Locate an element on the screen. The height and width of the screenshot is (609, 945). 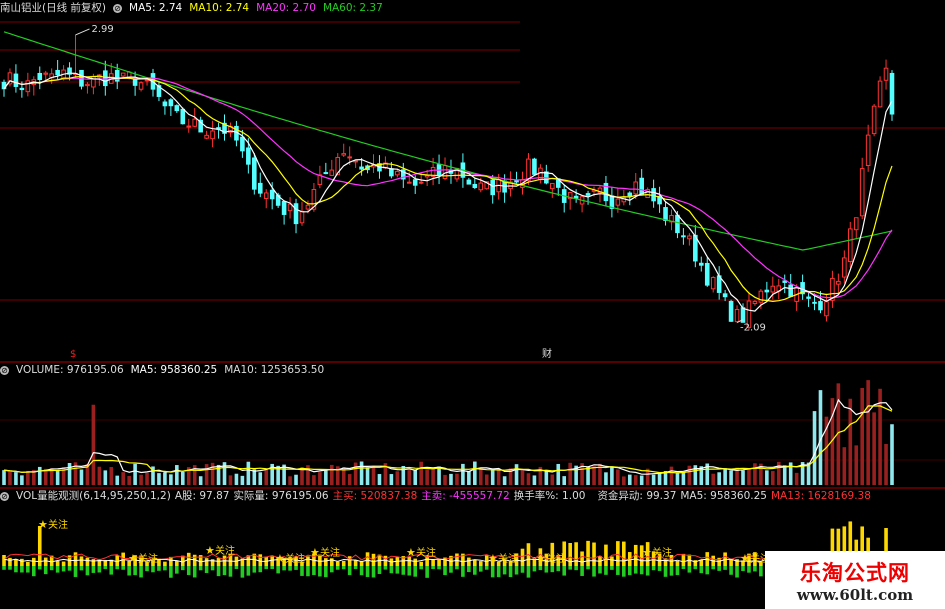
ma10-label: MA10: 2.74 is located at coordinates (219, 8).